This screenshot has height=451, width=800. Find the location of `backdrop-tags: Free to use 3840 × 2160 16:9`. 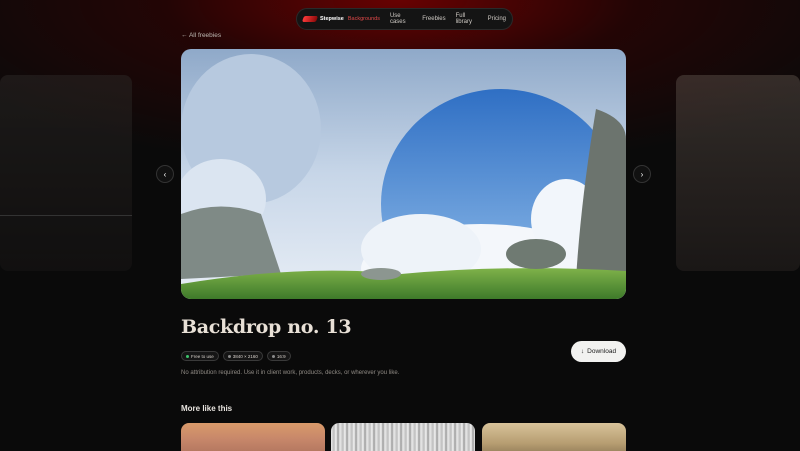

backdrop-tags: Free to use 3840 × 2160 16:9 is located at coordinates (236, 356).